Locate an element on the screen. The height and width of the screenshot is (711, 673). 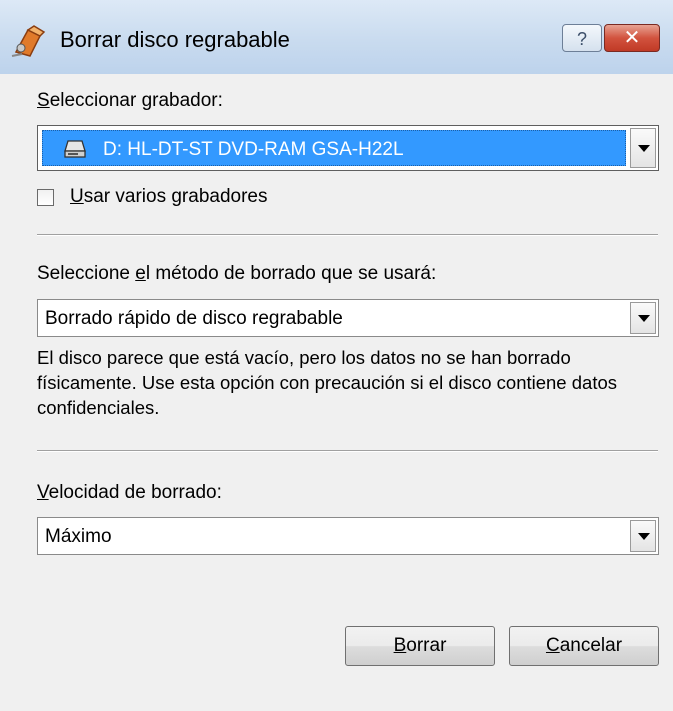
recorder-select: D: HL-DT-ST DVD-RAM GSA-H22L is located at coordinates (348, 148).